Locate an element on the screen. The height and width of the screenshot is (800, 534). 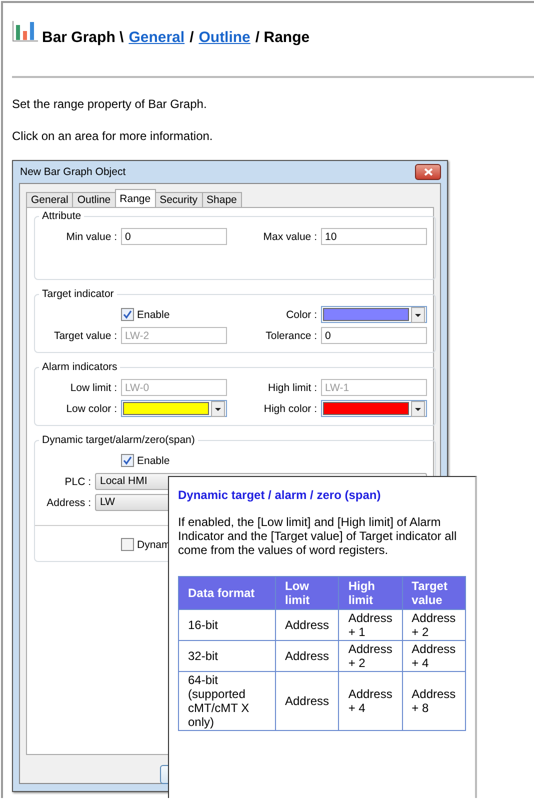
table-cell: Address + 8 is located at coordinates (434, 701).